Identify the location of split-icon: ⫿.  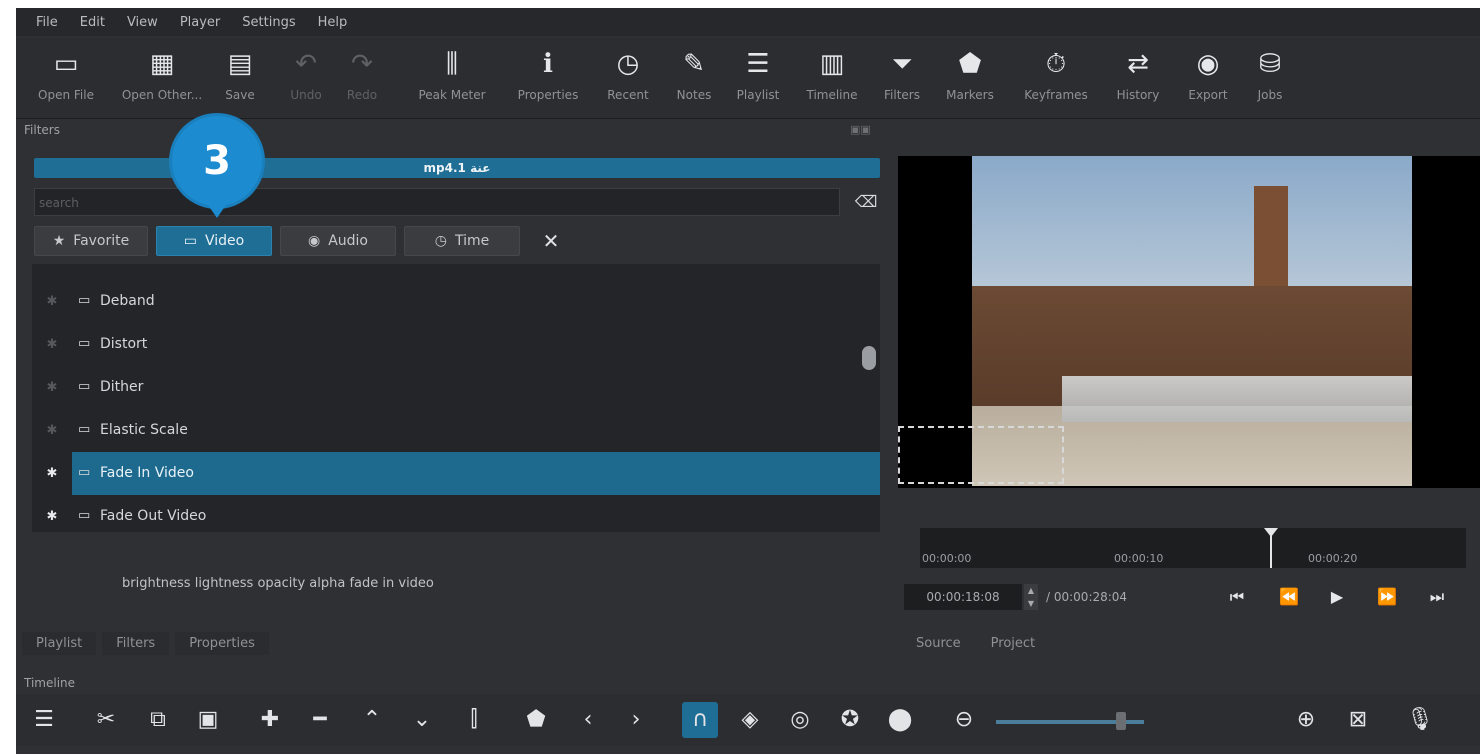
(474, 720).